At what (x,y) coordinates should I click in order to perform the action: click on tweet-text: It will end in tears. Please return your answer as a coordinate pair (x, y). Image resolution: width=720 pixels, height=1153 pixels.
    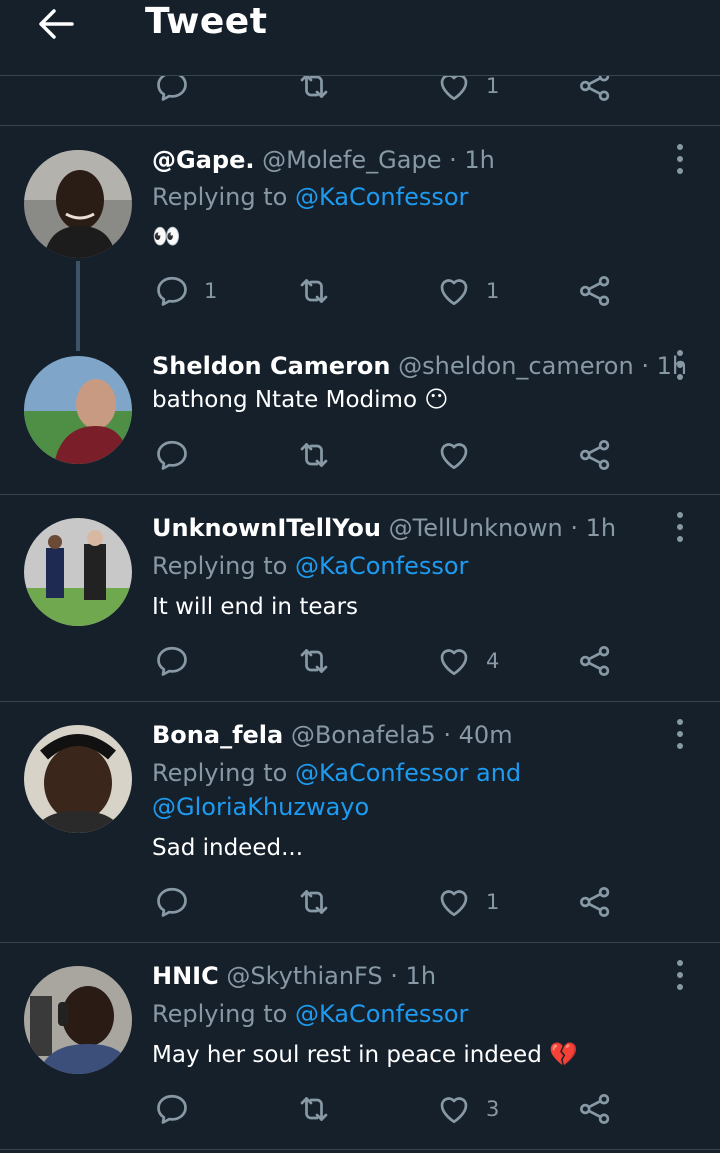
    Looking at the image, I should click on (255, 607).